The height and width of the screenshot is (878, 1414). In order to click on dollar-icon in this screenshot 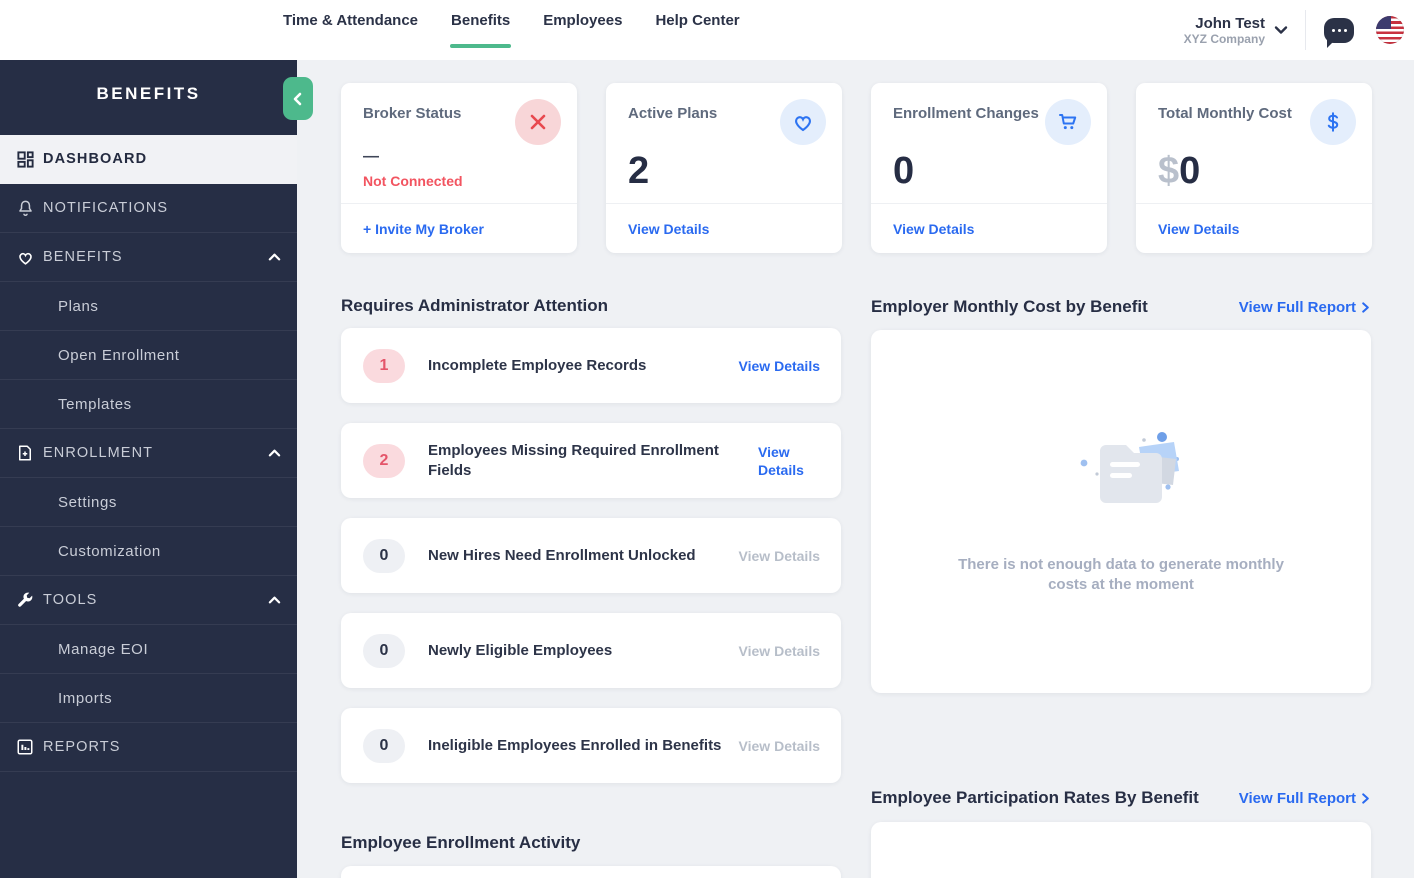, I will do `click(1333, 122)`.